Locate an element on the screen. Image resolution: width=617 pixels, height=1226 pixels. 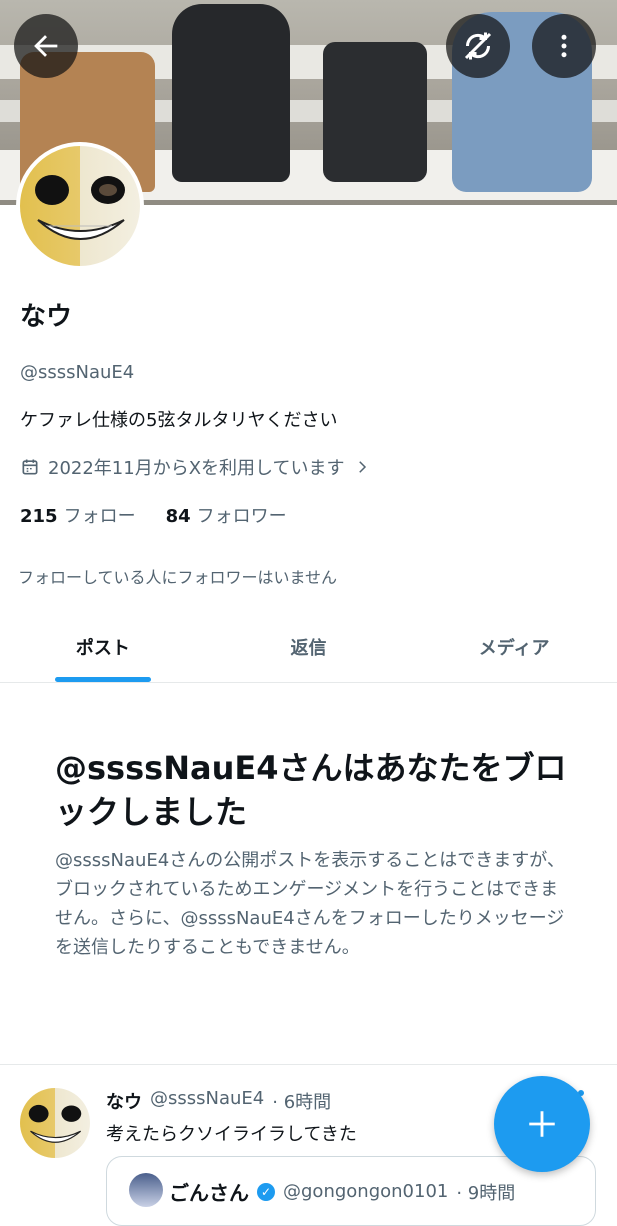
compose-button is located at coordinates (542, 1124).